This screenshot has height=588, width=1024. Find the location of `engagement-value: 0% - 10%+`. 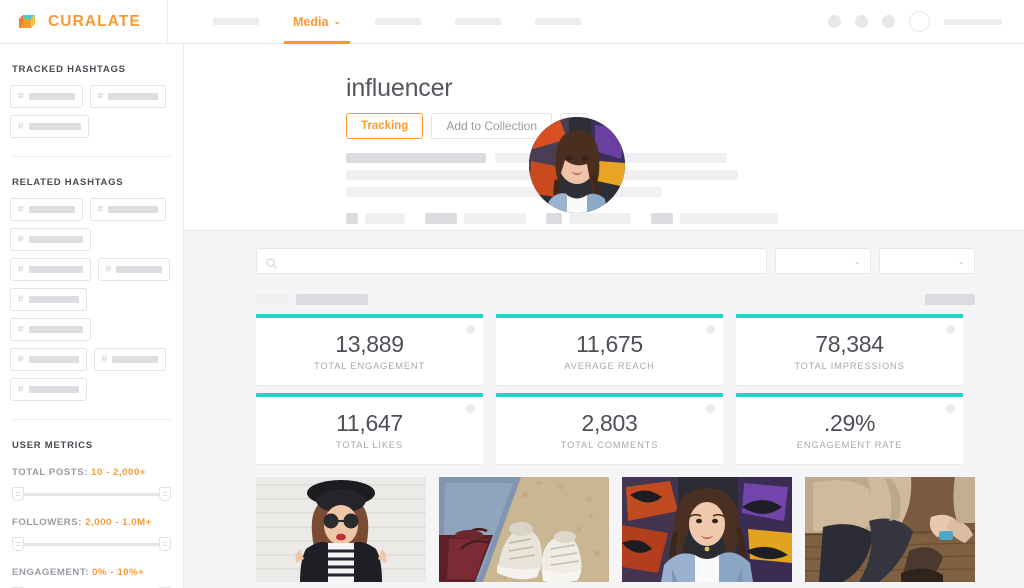

engagement-value: 0% - 10%+ is located at coordinates (118, 572).